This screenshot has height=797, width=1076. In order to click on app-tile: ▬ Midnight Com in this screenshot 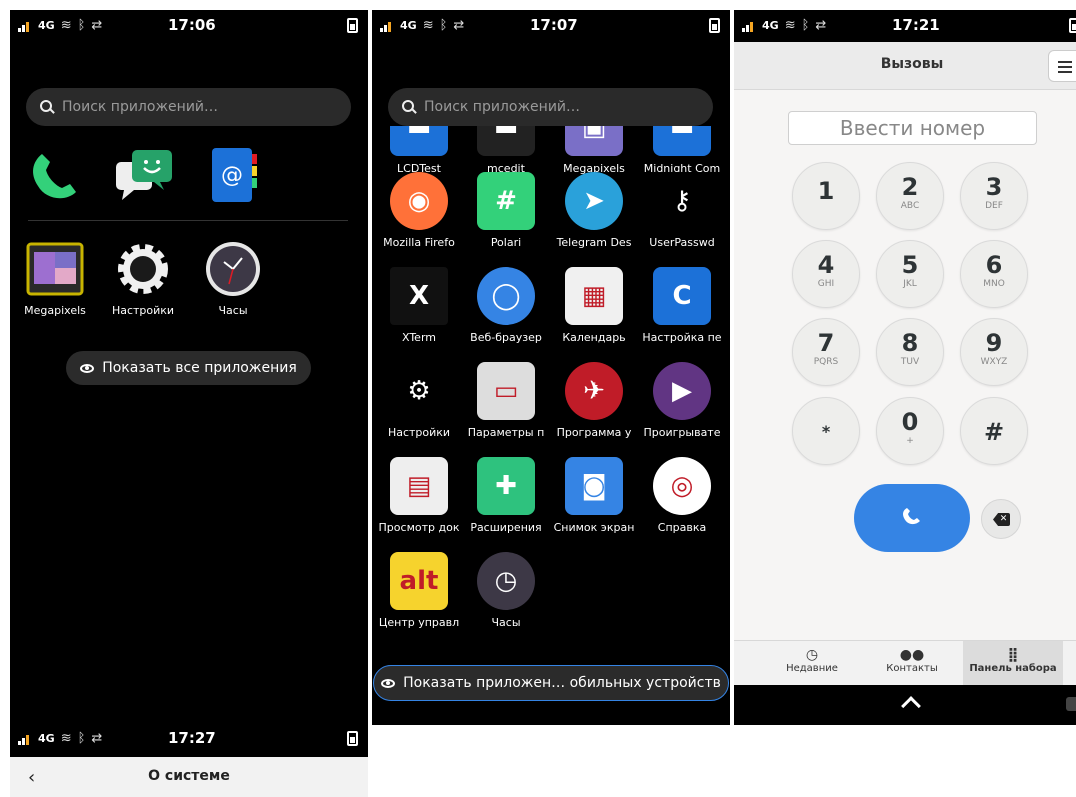, I will do `click(682, 150)`.